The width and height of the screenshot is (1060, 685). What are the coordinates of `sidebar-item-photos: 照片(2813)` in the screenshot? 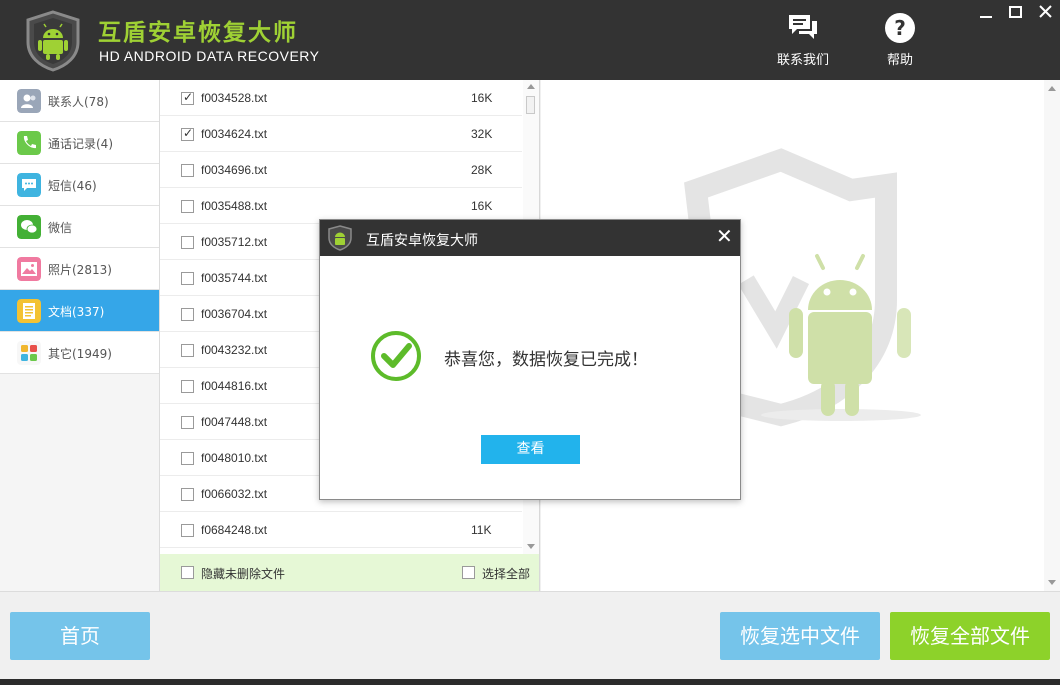 It's located at (79, 269).